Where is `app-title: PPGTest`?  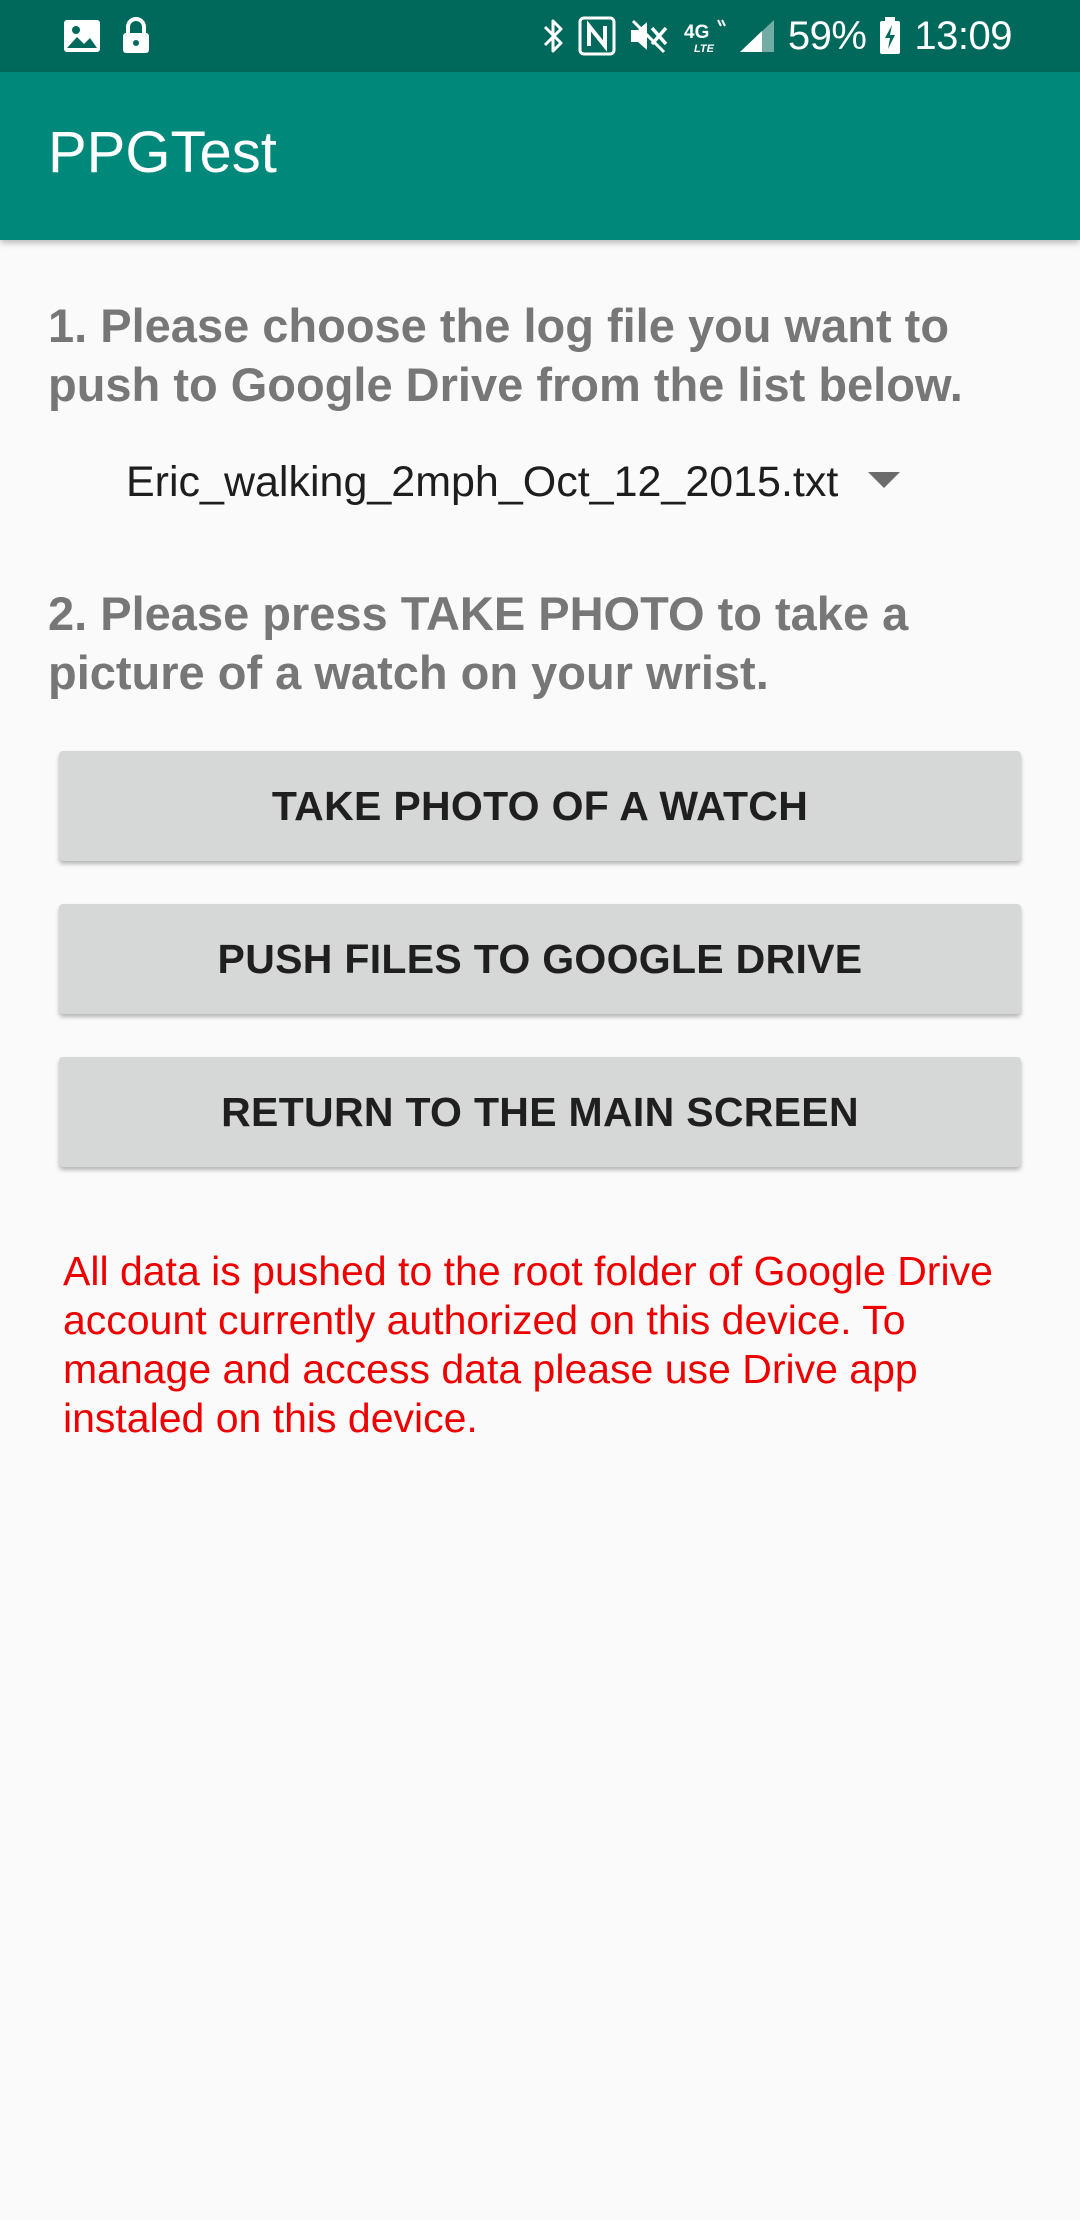 app-title: PPGTest is located at coordinates (162, 152).